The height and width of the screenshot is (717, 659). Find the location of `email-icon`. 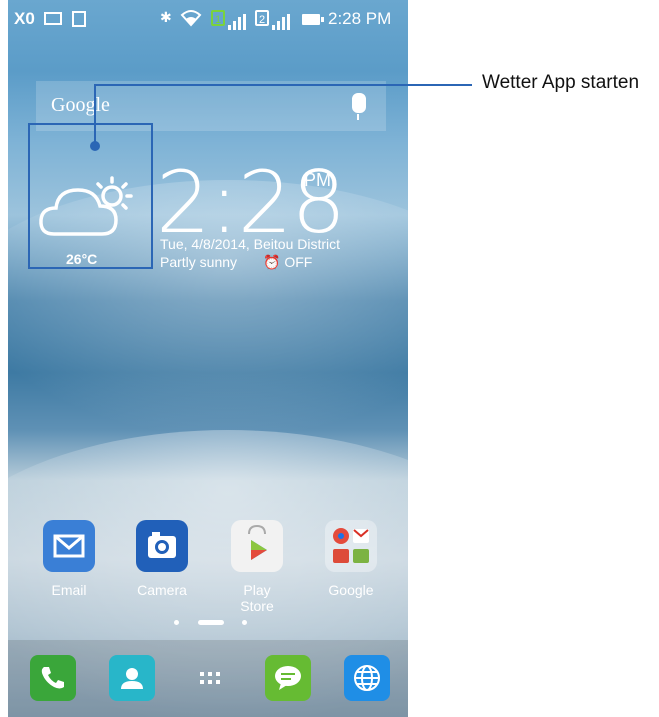

email-icon is located at coordinates (69, 546).